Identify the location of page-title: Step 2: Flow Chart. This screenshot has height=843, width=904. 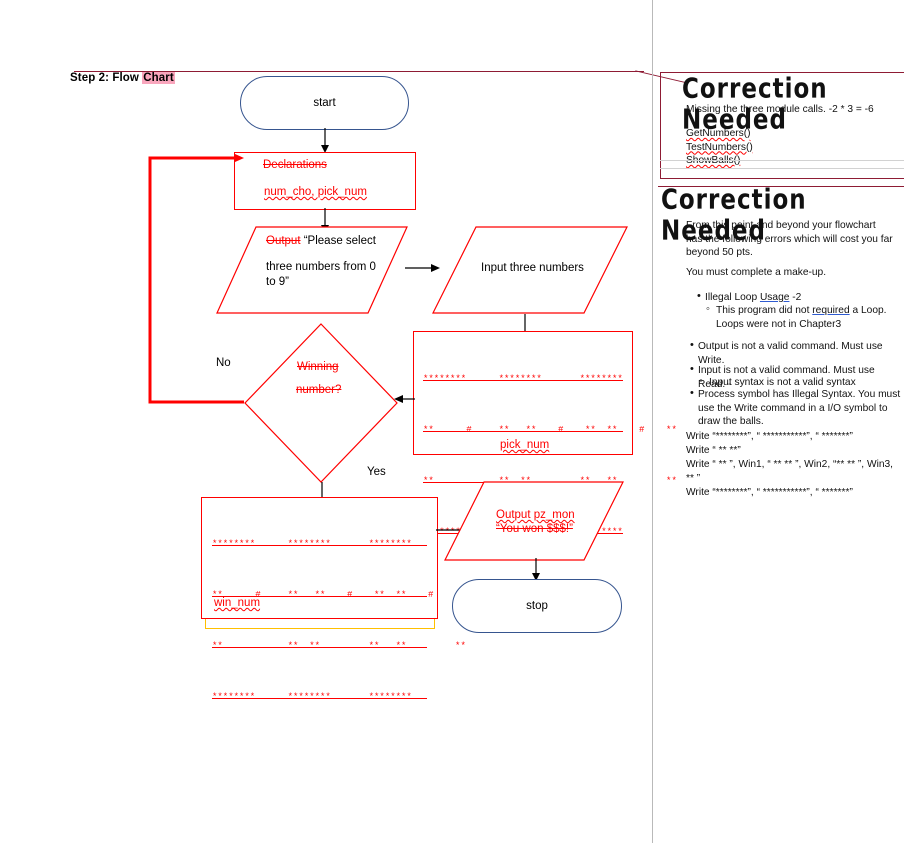
(122, 78).